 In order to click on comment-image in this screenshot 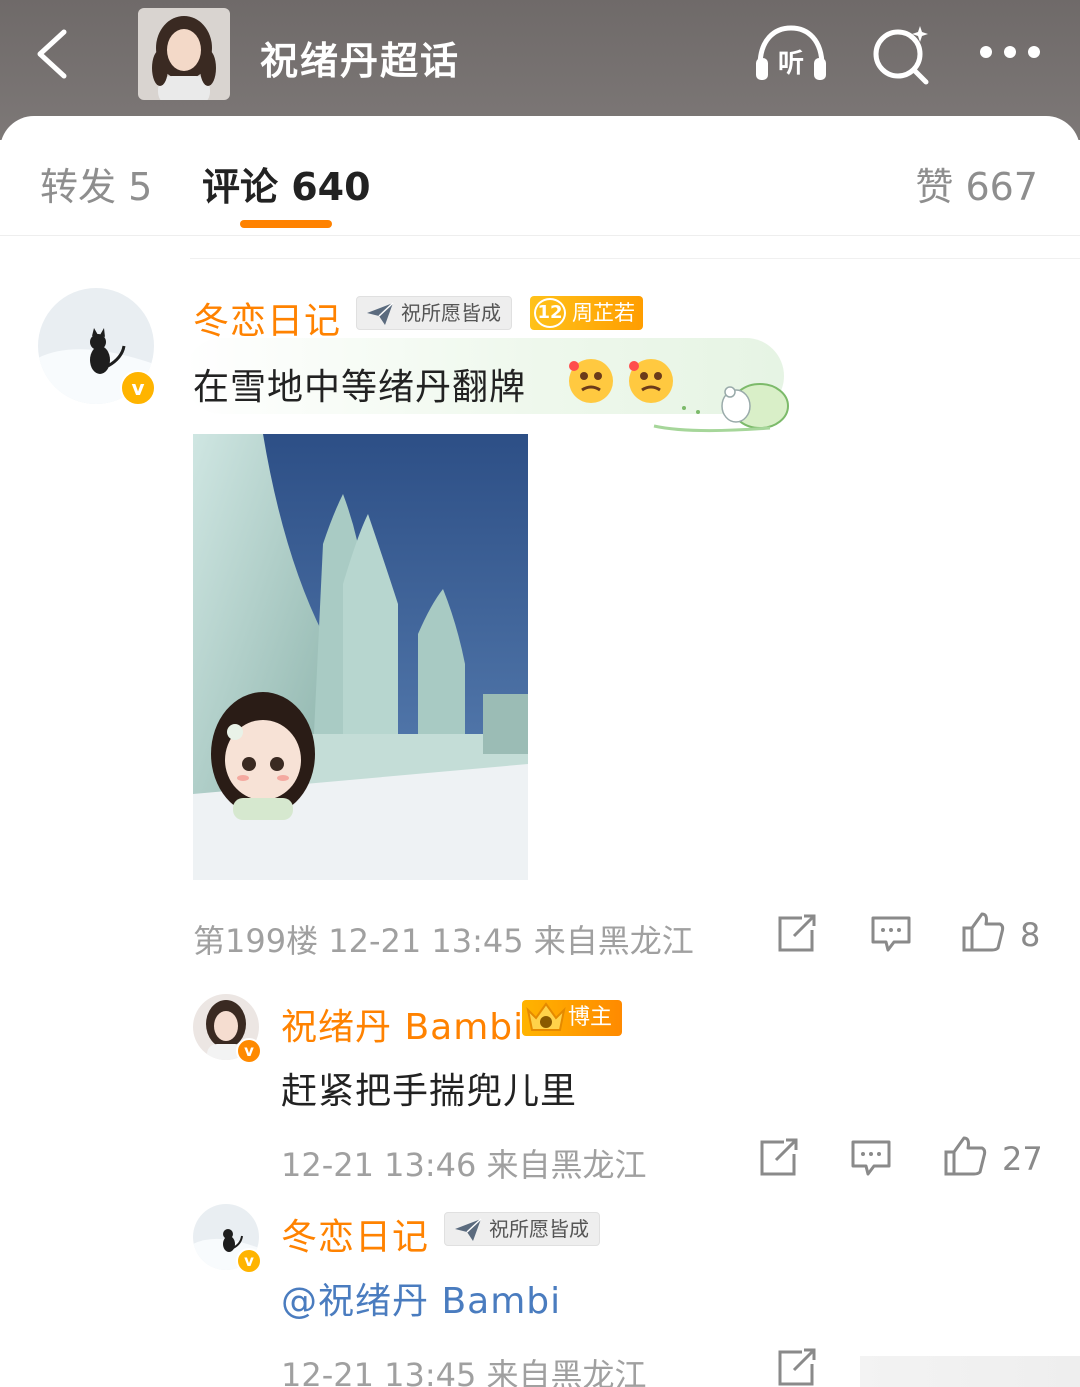, I will do `click(360, 657)`.